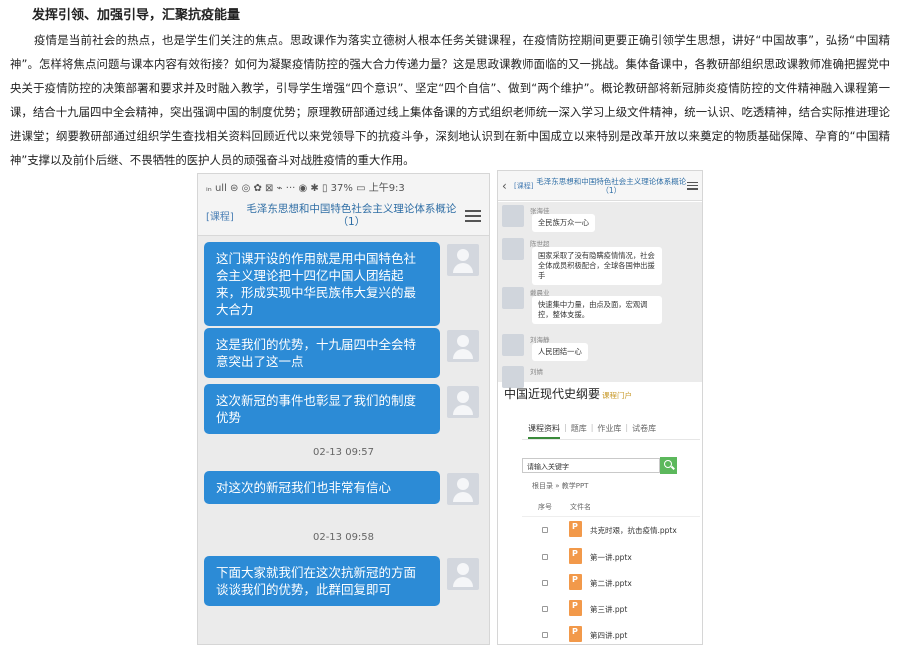  I want to click on chat-message: 这次新冠的事件也彰显了我们的制度优势, so click(322, 409).